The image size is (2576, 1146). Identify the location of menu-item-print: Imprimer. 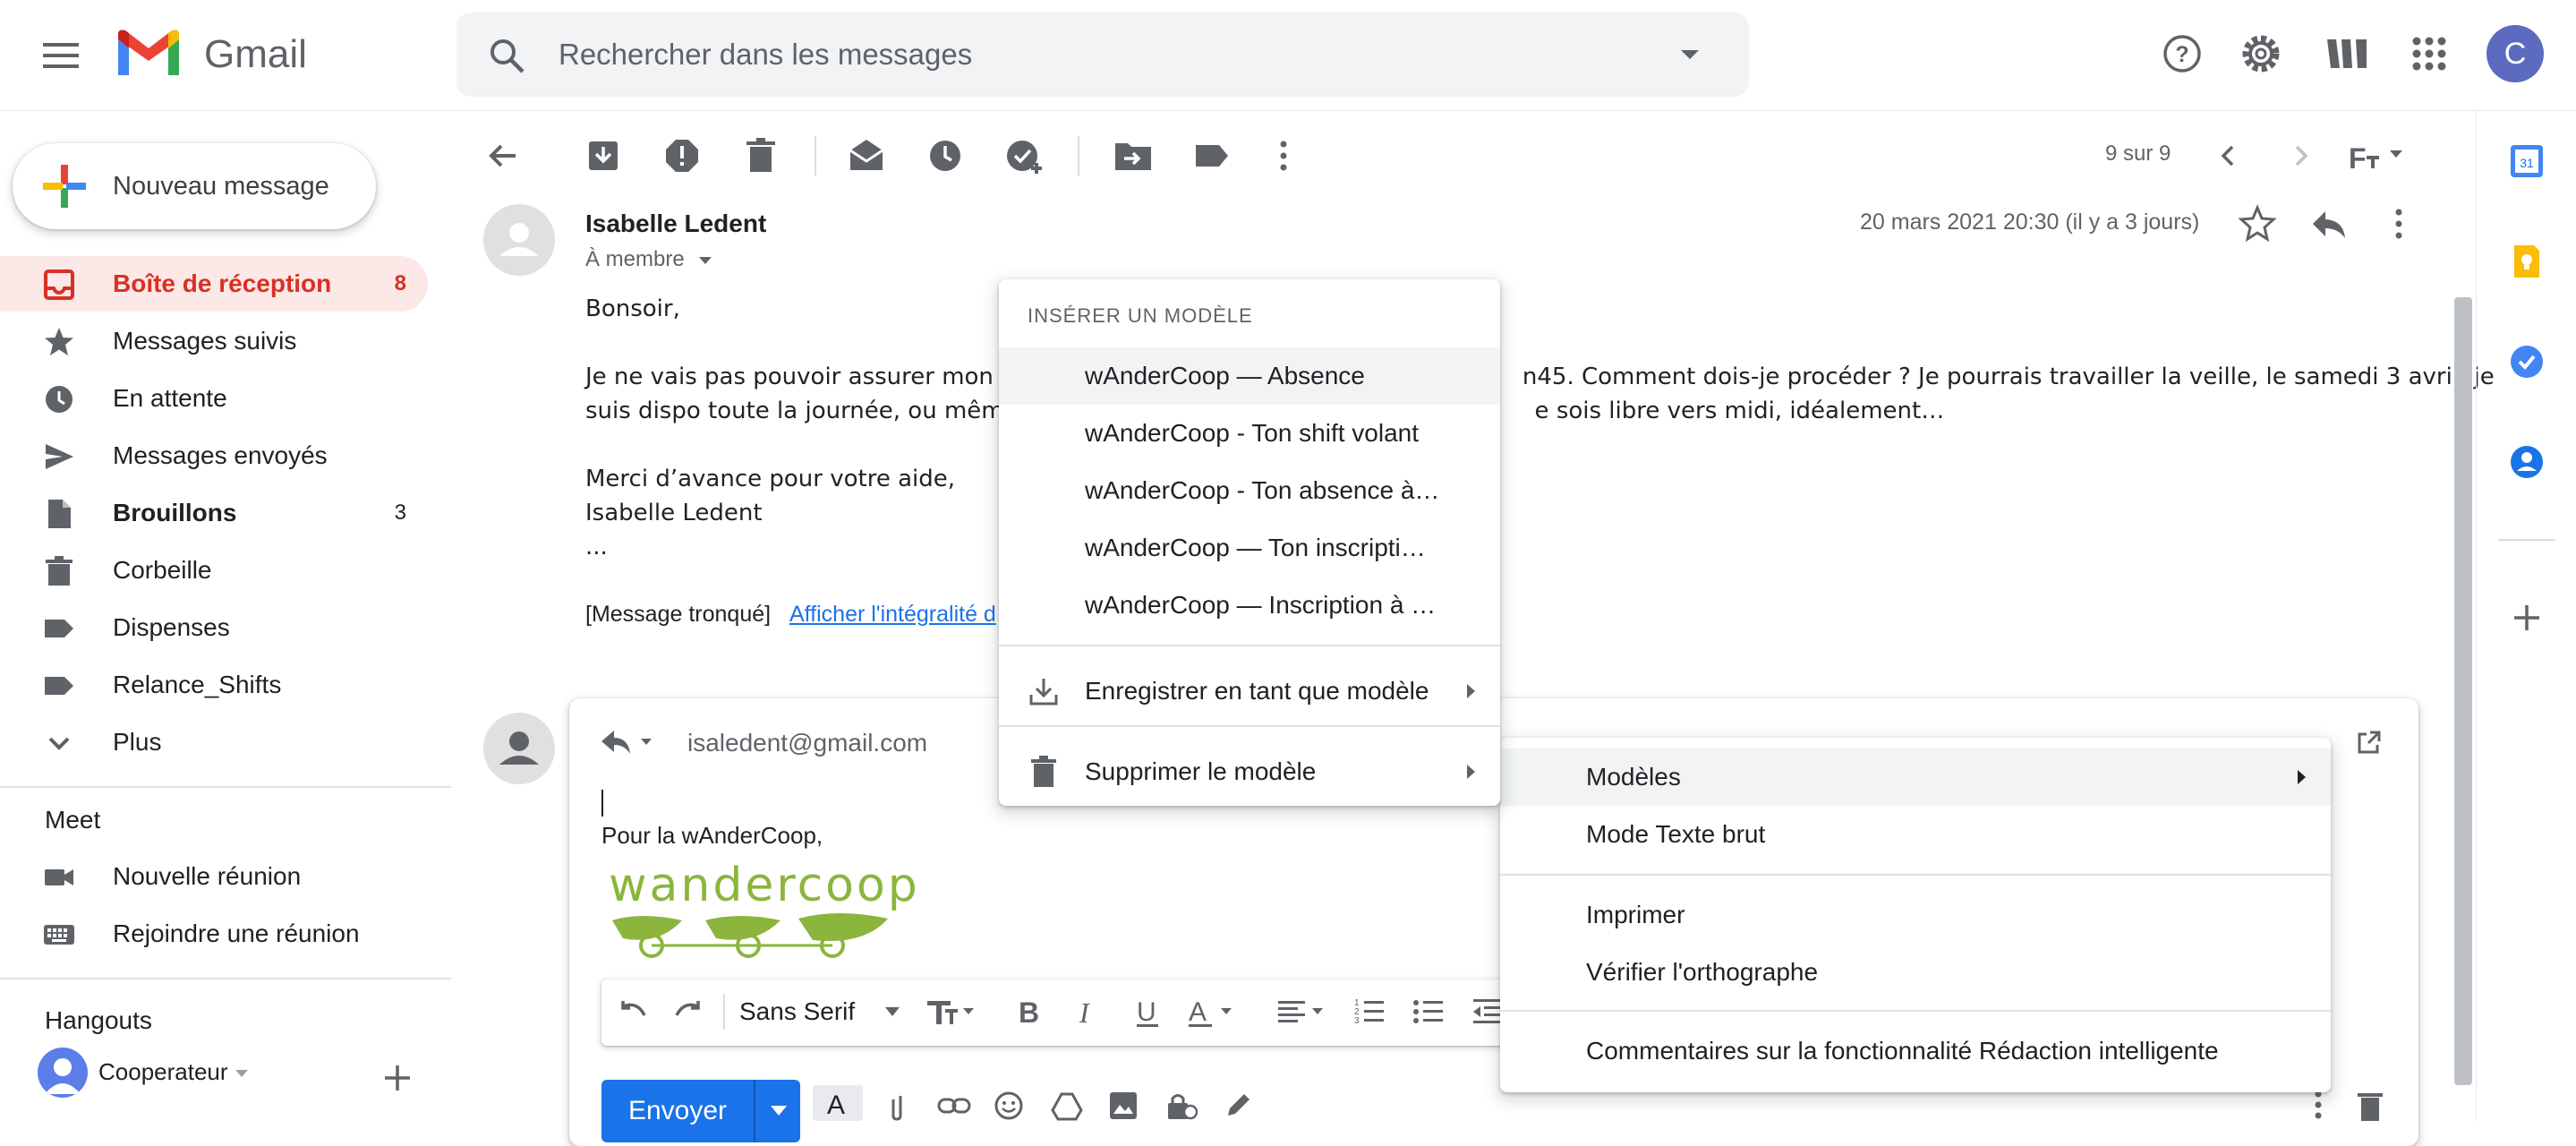
(1915, 915).